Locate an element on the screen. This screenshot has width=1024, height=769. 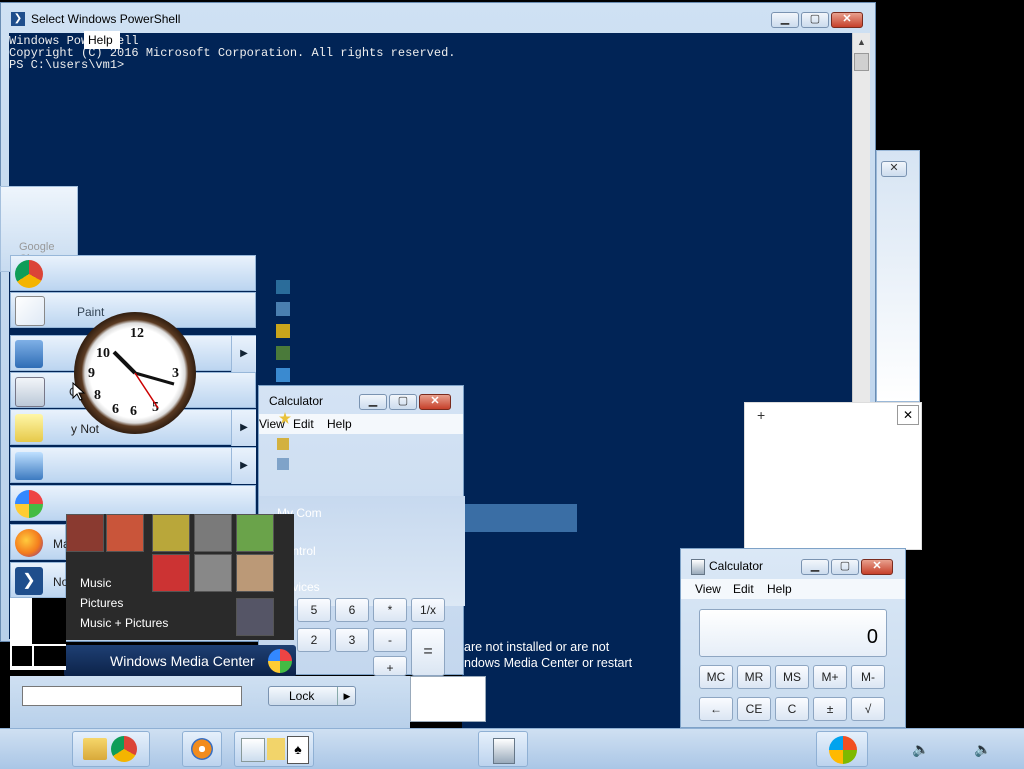
media-center-preview: Music Pictures Music + Pictures is located at coordinates (180, 577).